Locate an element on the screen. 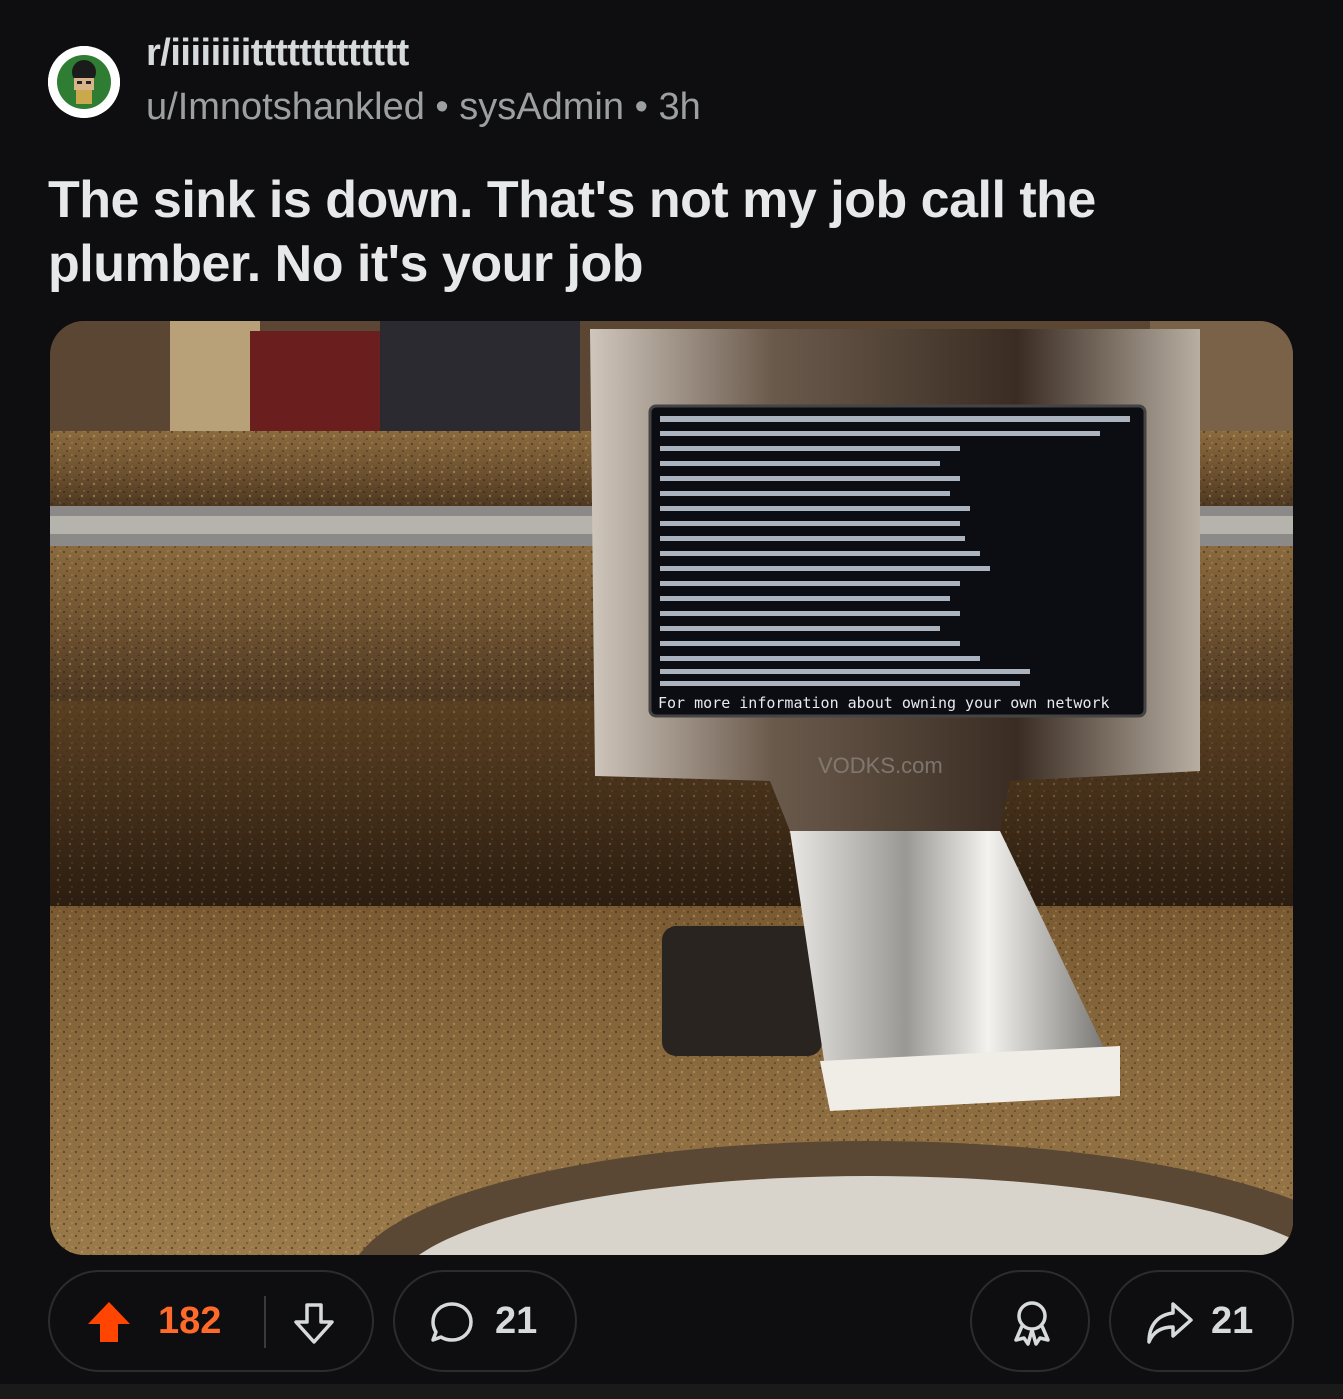 The width and height of the screenshot is (1343, 1399). subreddit-avatar is located at coordinates (84, 82).